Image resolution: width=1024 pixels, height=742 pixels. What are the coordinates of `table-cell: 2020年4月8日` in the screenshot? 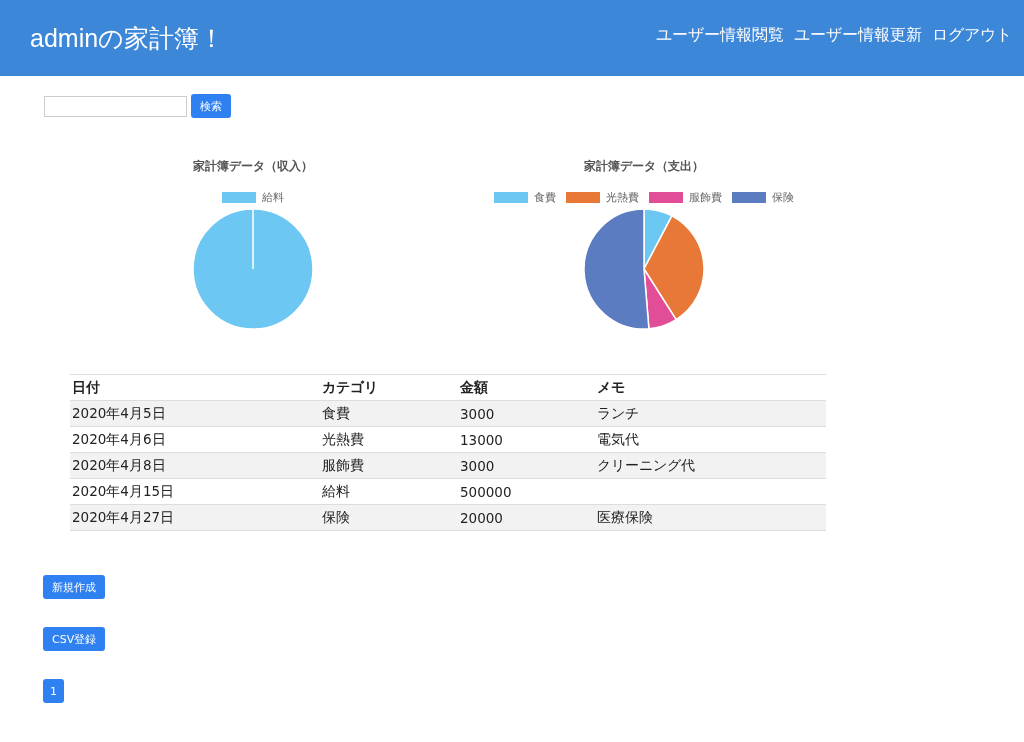 It's located at (195, 465).